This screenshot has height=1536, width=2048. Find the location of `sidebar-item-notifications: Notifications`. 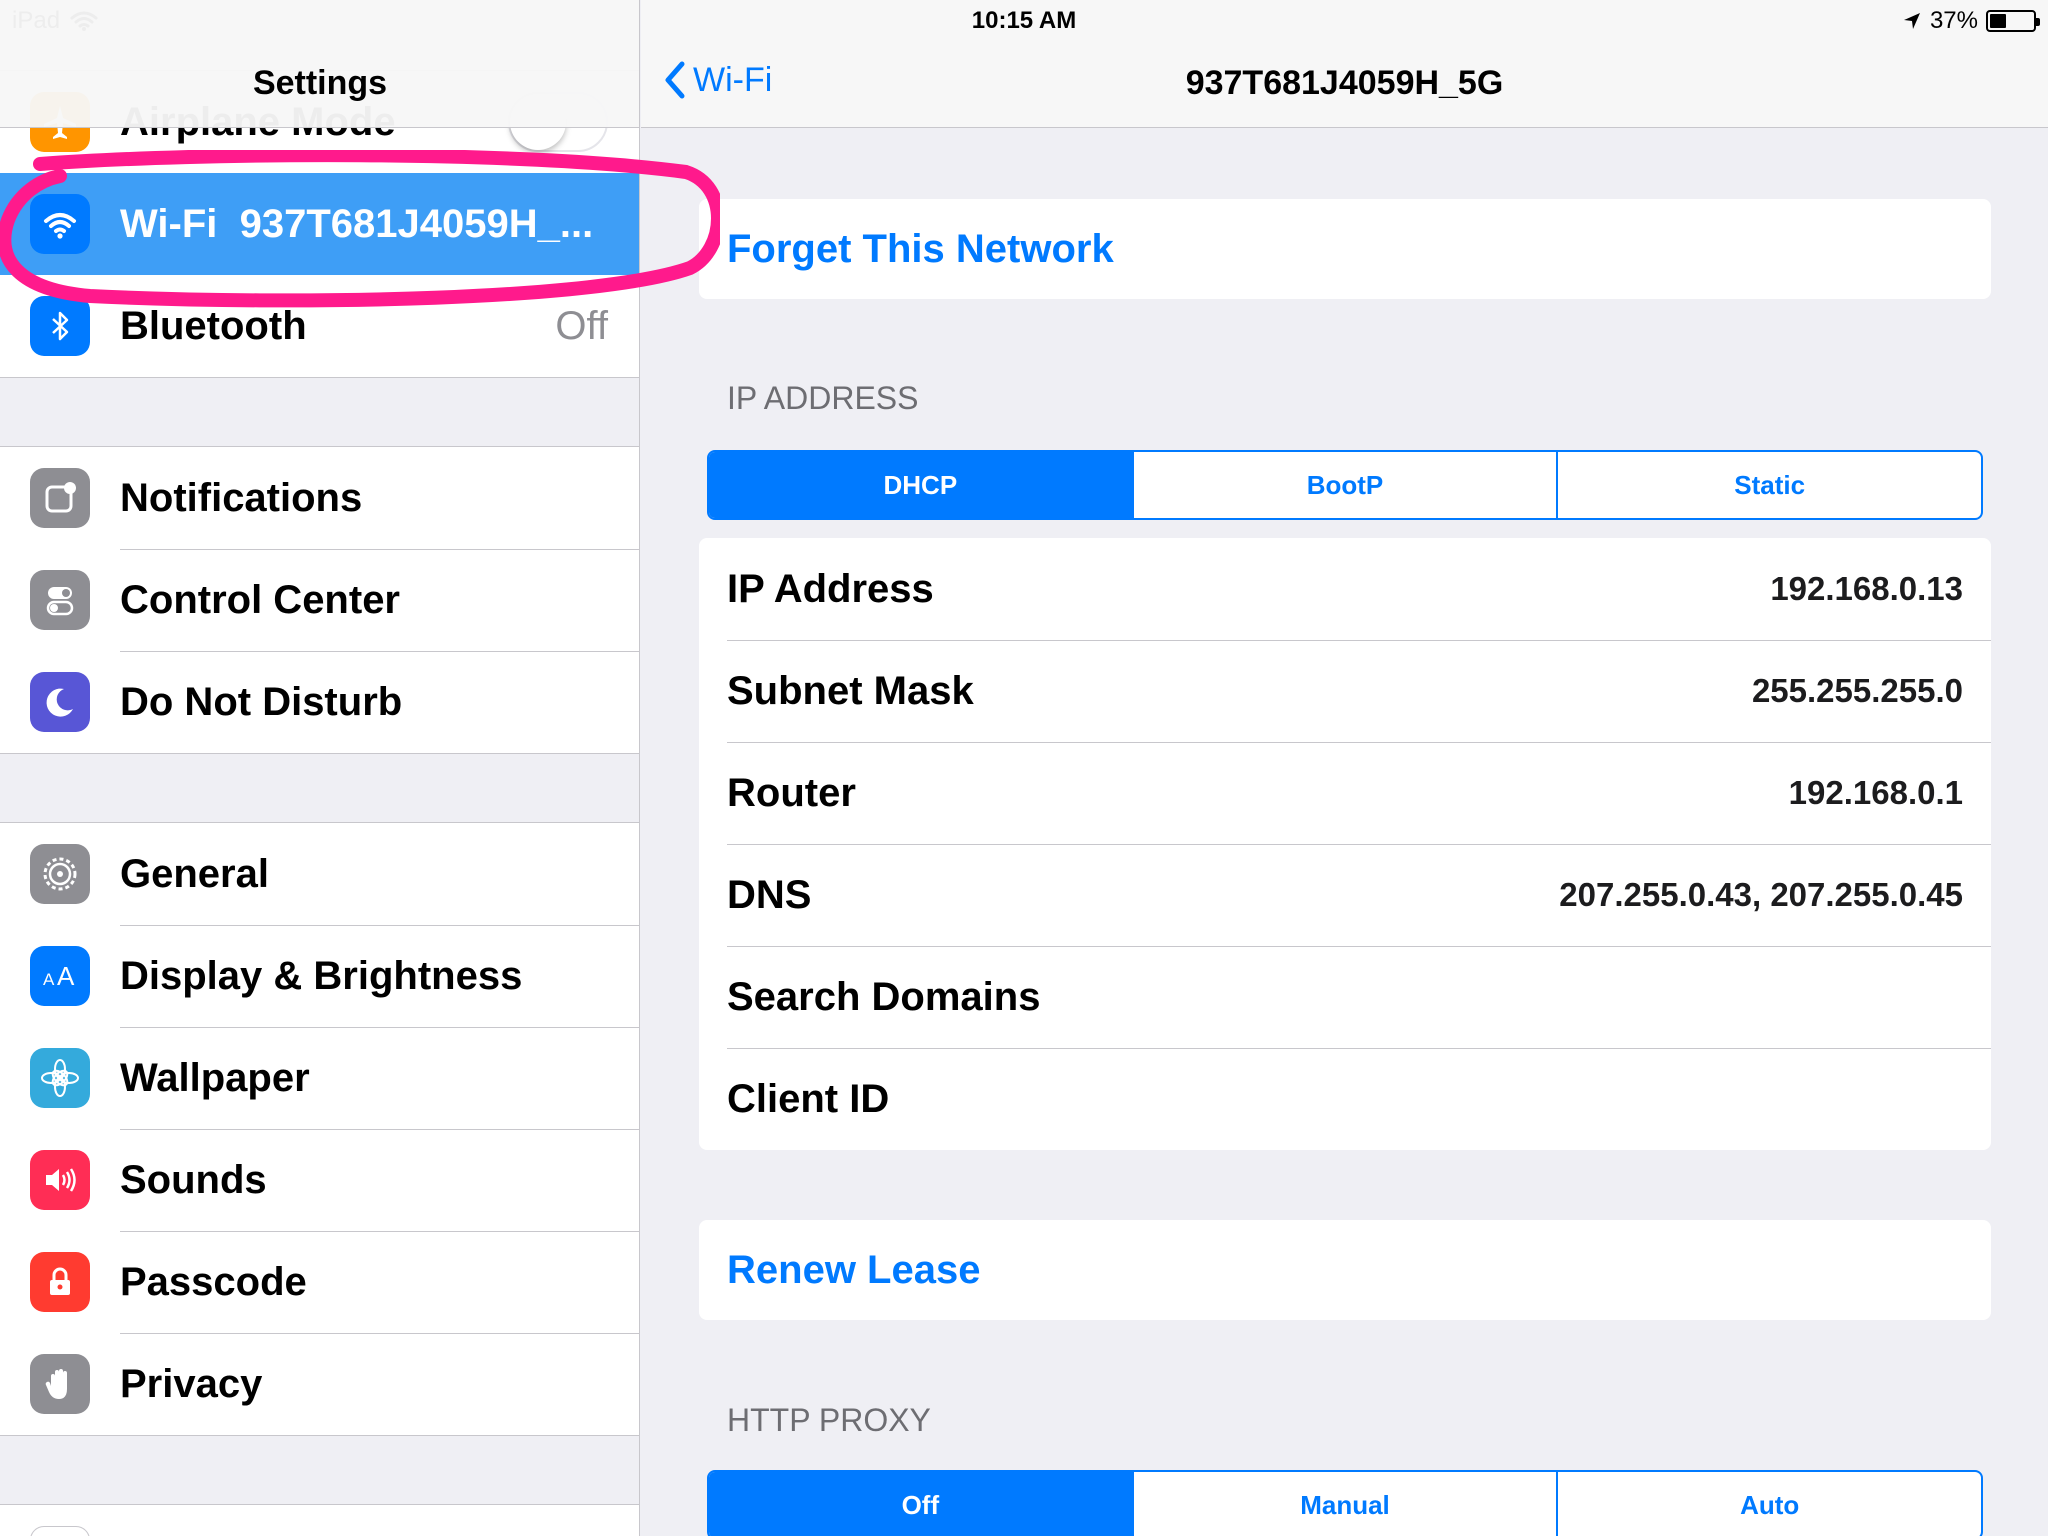

sidebar-item-notifications: Notifications is located at coordinates (319, 498).